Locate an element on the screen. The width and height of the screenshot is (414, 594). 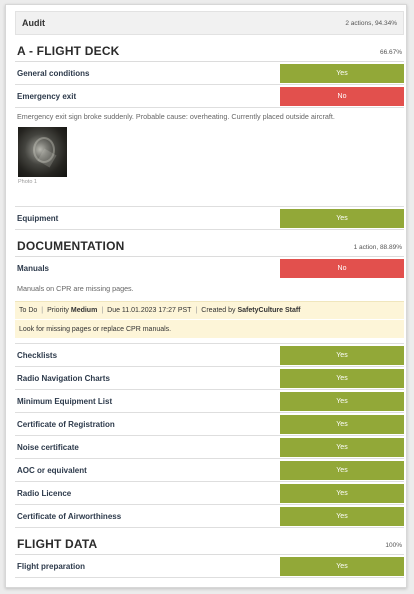
action-priority-label: Priority is located at coordinates (58, 310).